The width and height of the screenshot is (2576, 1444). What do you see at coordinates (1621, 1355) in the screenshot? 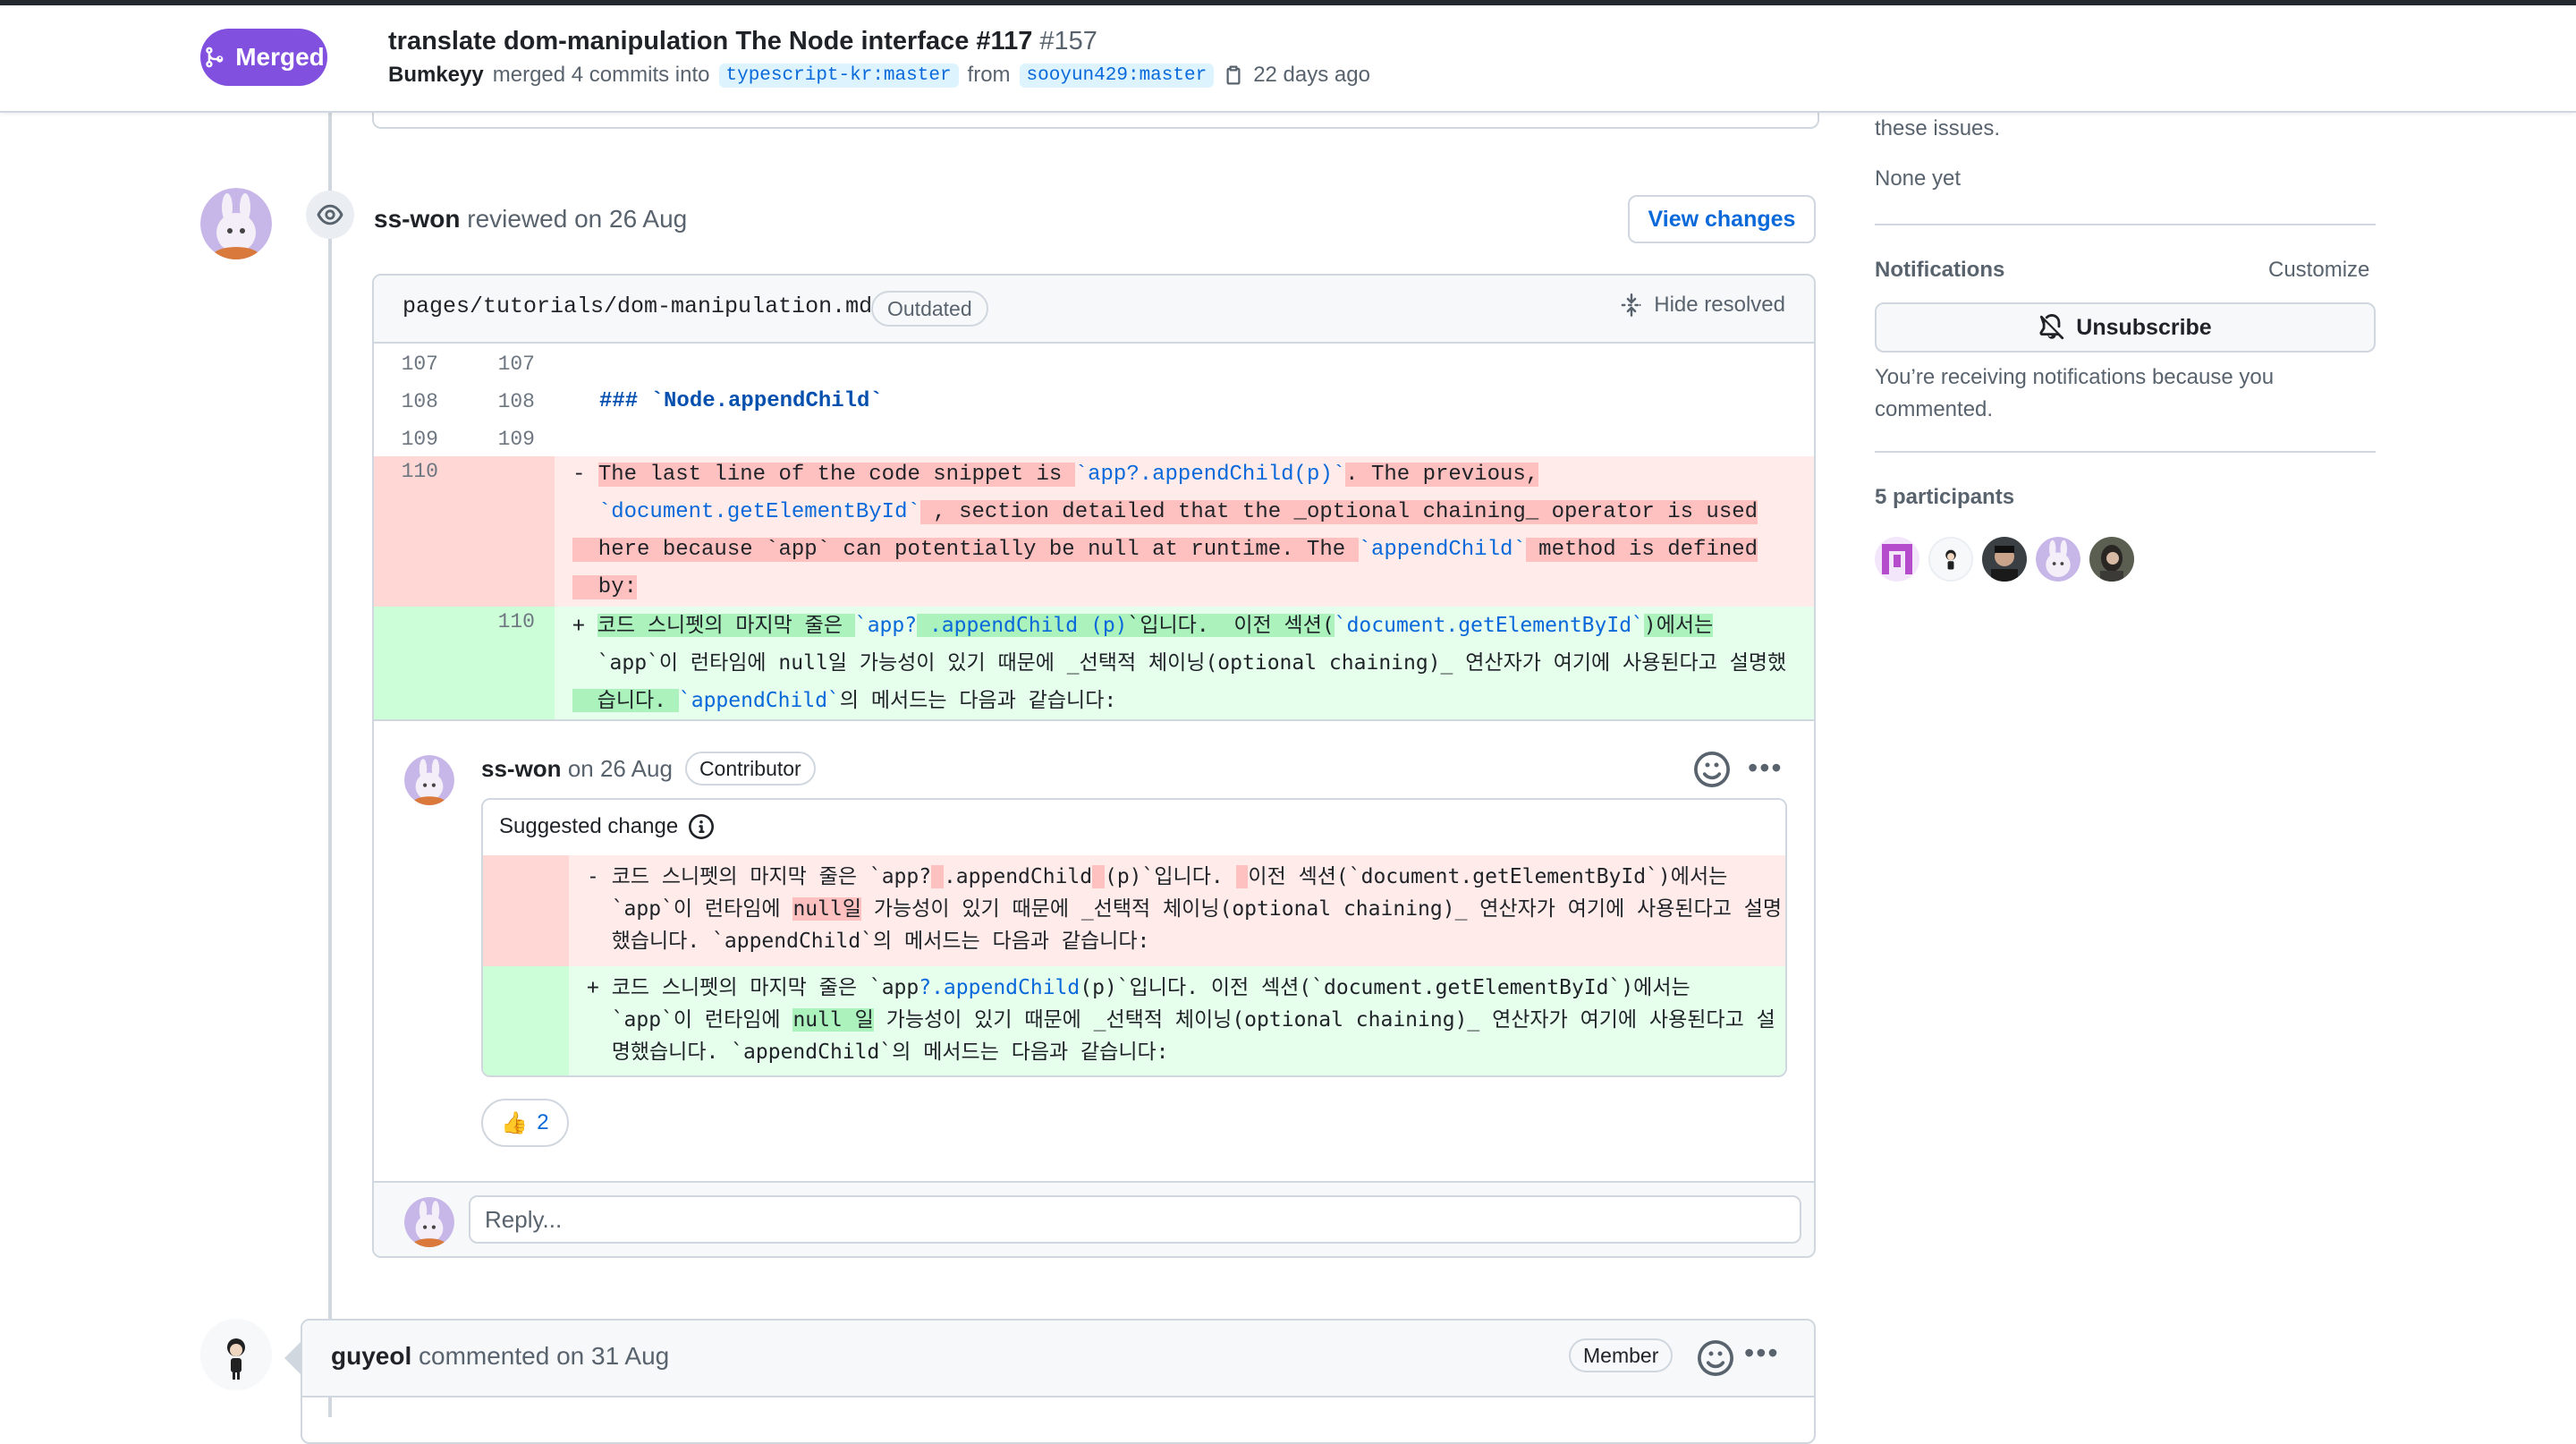
I see `member-badge: Member` at bounding box center [1621, 1355].